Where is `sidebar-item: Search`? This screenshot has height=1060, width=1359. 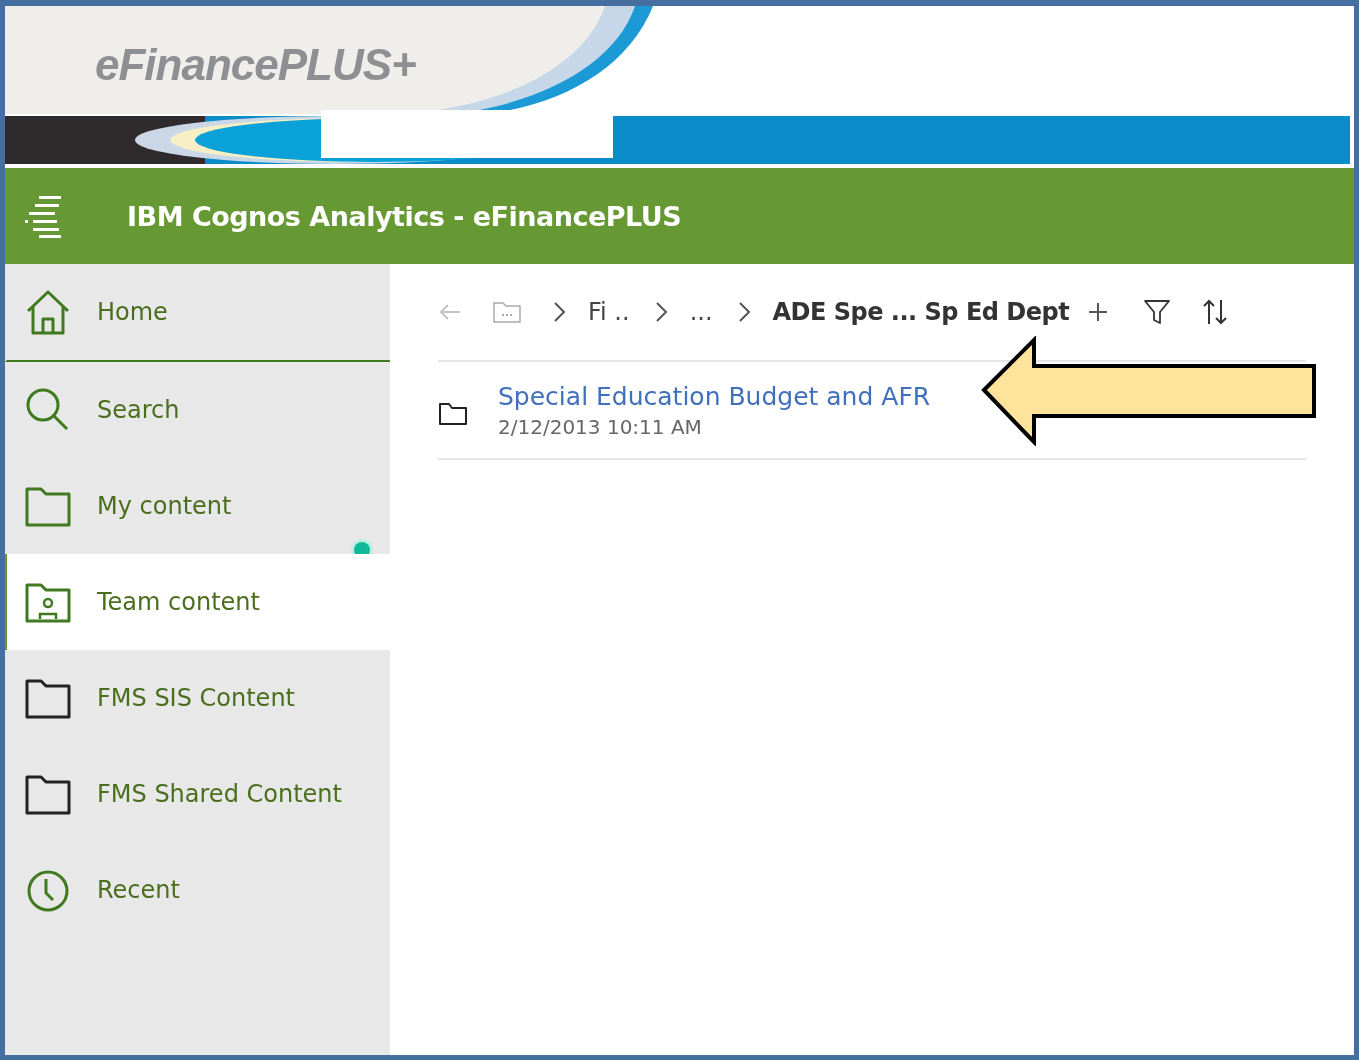 sidebar-item: Search is located at coordinates (197, 410).